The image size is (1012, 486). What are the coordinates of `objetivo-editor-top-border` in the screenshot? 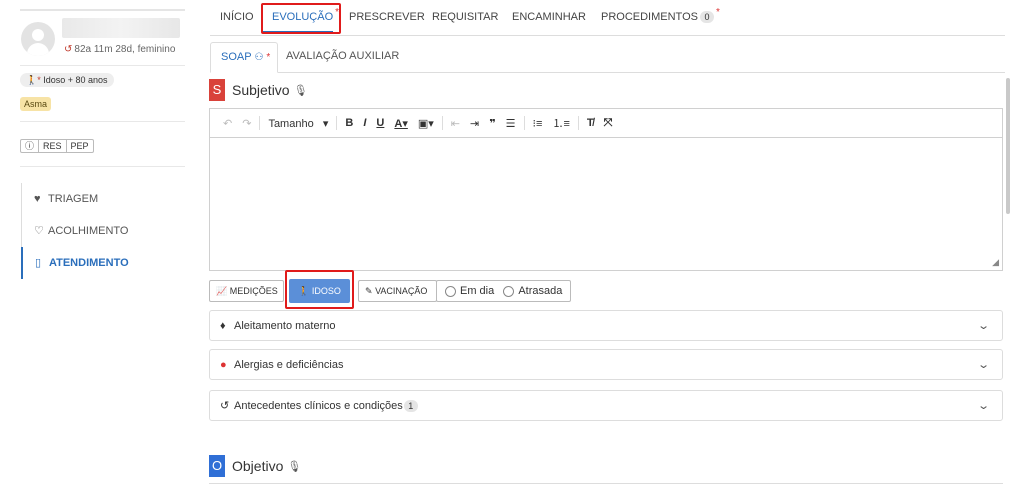 It's located at (606, 483).